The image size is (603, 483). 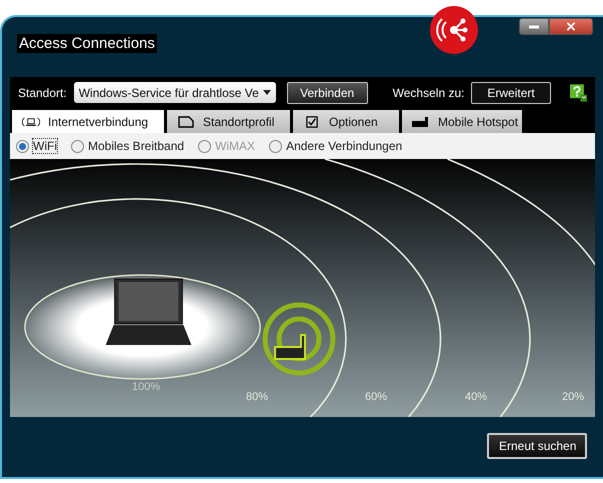 What do you see at coordinates (537, 446) in the screenshot?
I see `search-again-button: Erneut suchen` at bounding box center [537, 446].